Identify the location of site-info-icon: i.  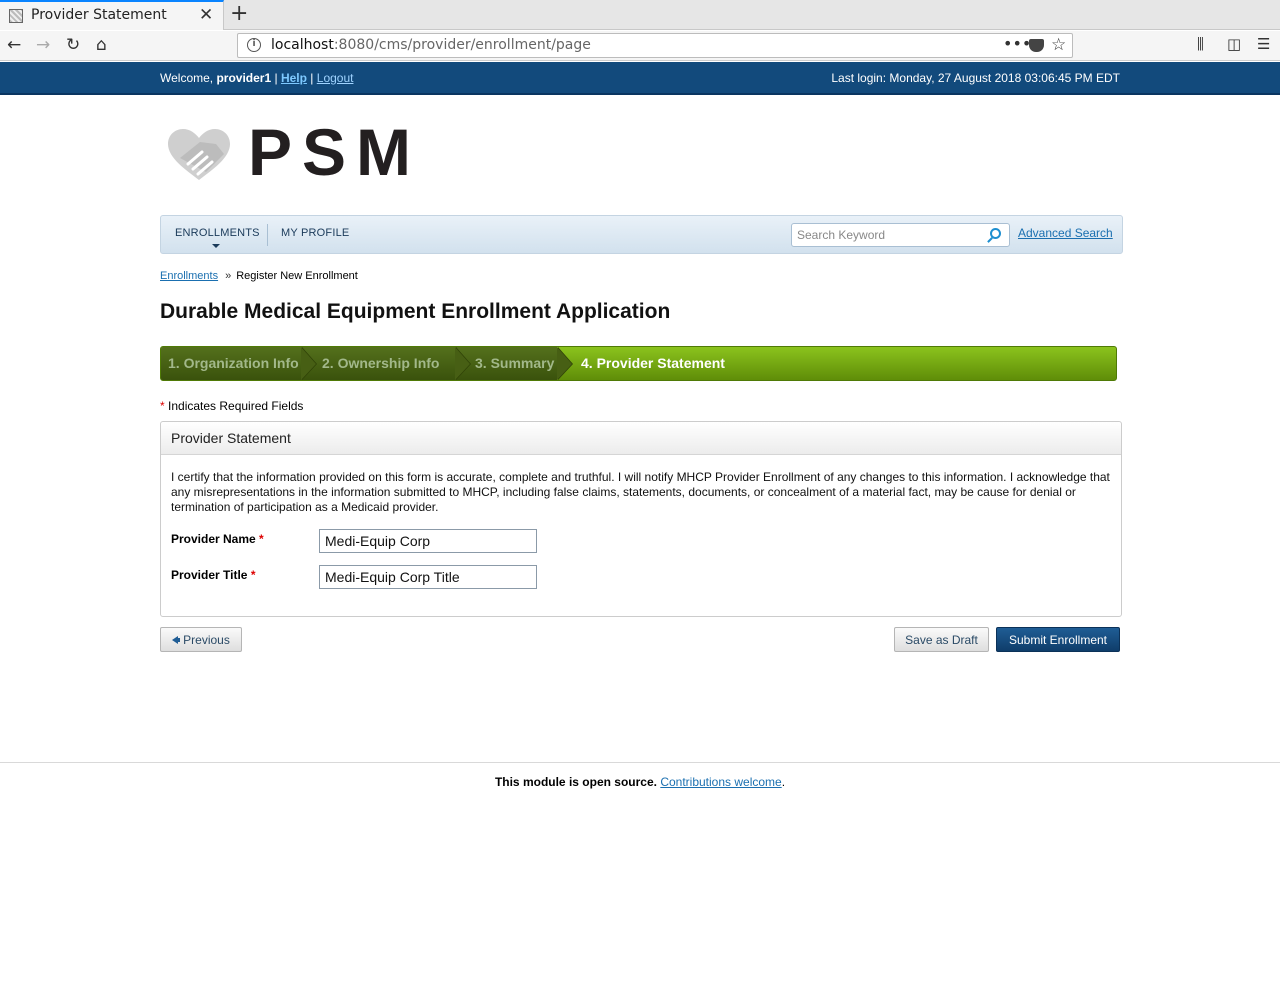
(254, 45).